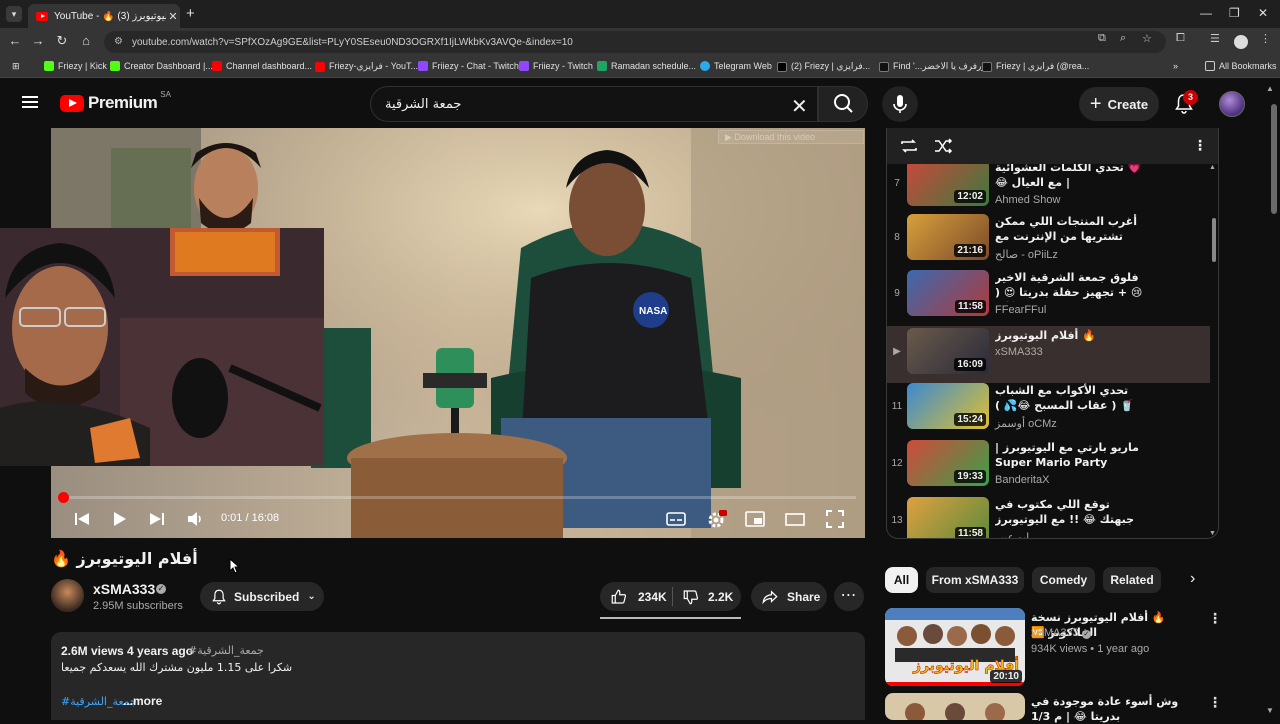 Image resolution: width=1280 pixels, height=724 pixels. I want to click on zoom-icon: ⌕, so click(1123, 38).